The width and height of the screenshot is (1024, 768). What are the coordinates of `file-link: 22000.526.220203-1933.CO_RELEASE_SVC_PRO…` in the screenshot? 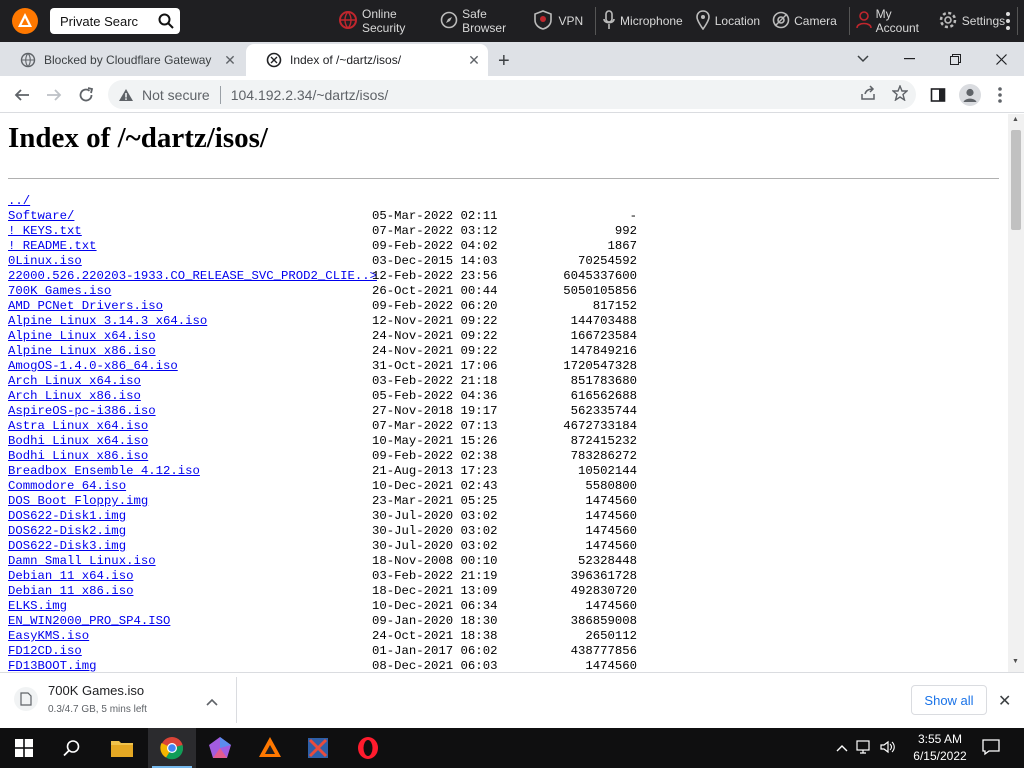 It's located at (192, 276).